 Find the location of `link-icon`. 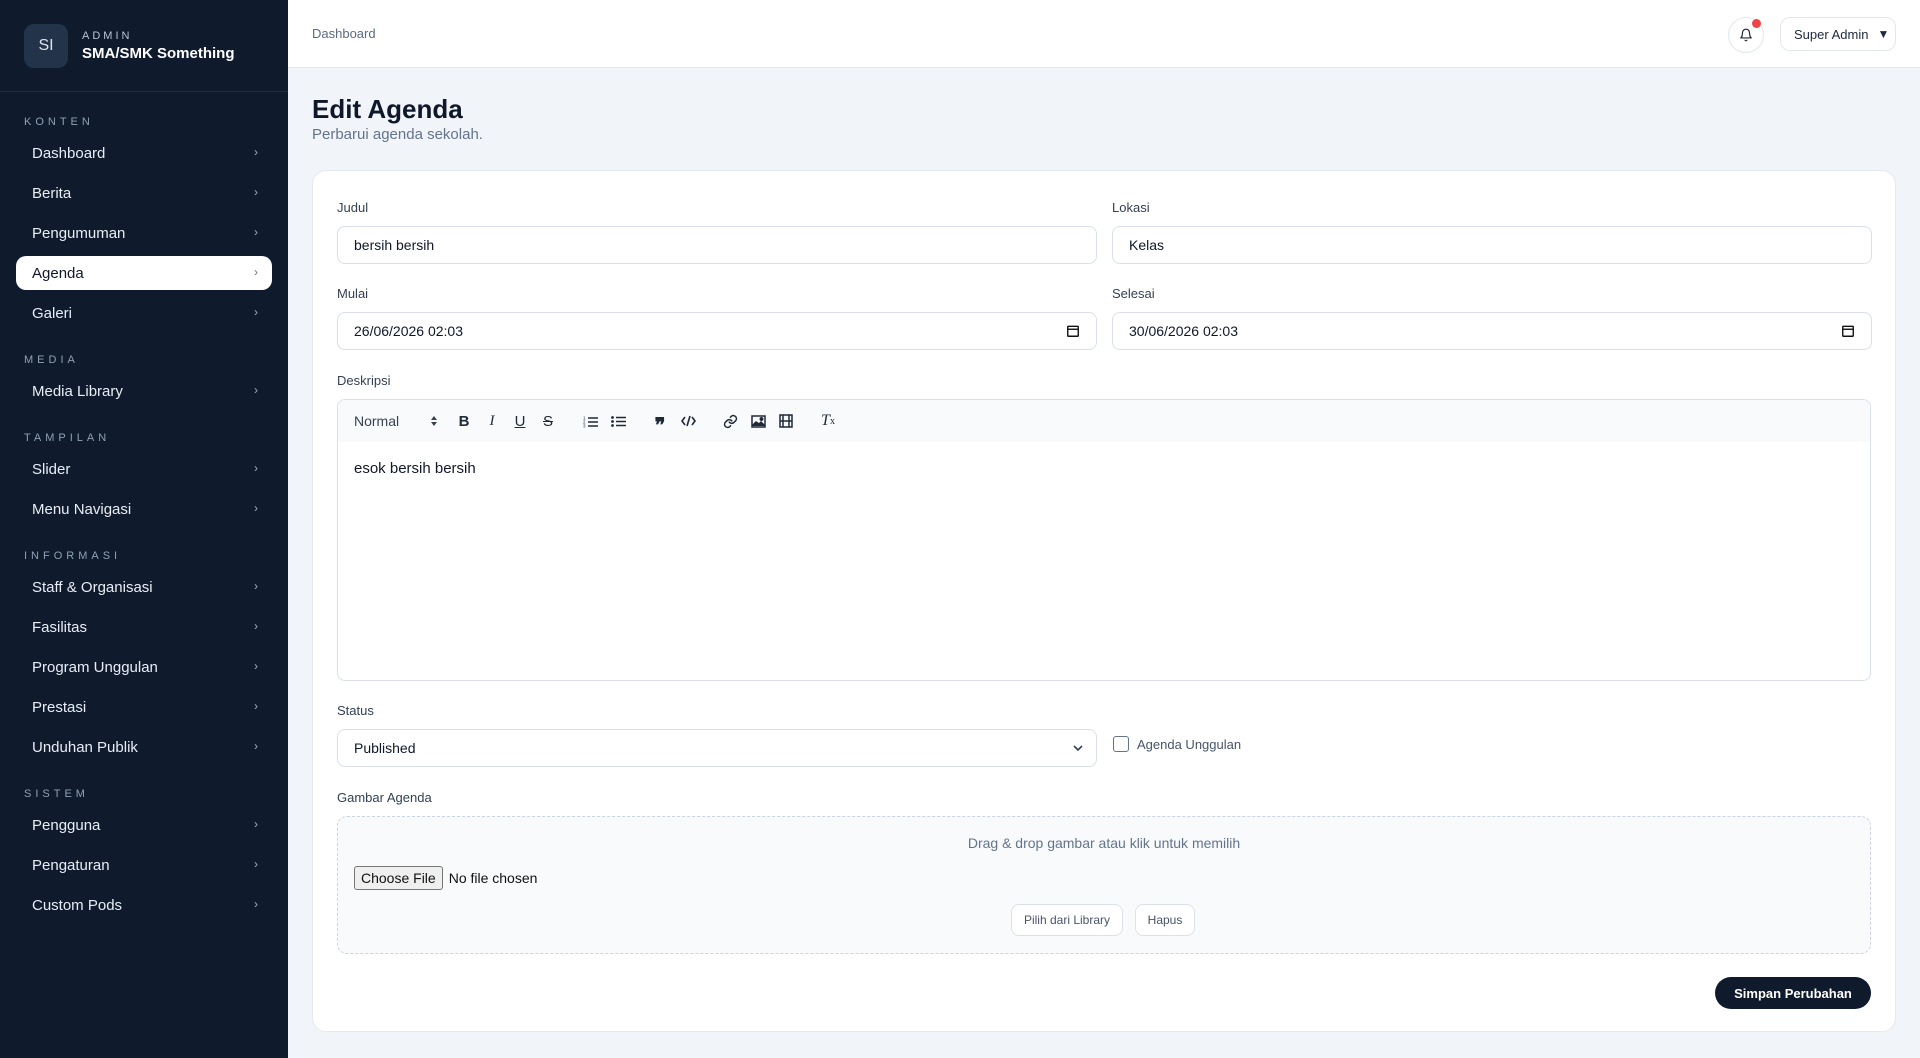

link-icon is located at coordinates (730, 421).